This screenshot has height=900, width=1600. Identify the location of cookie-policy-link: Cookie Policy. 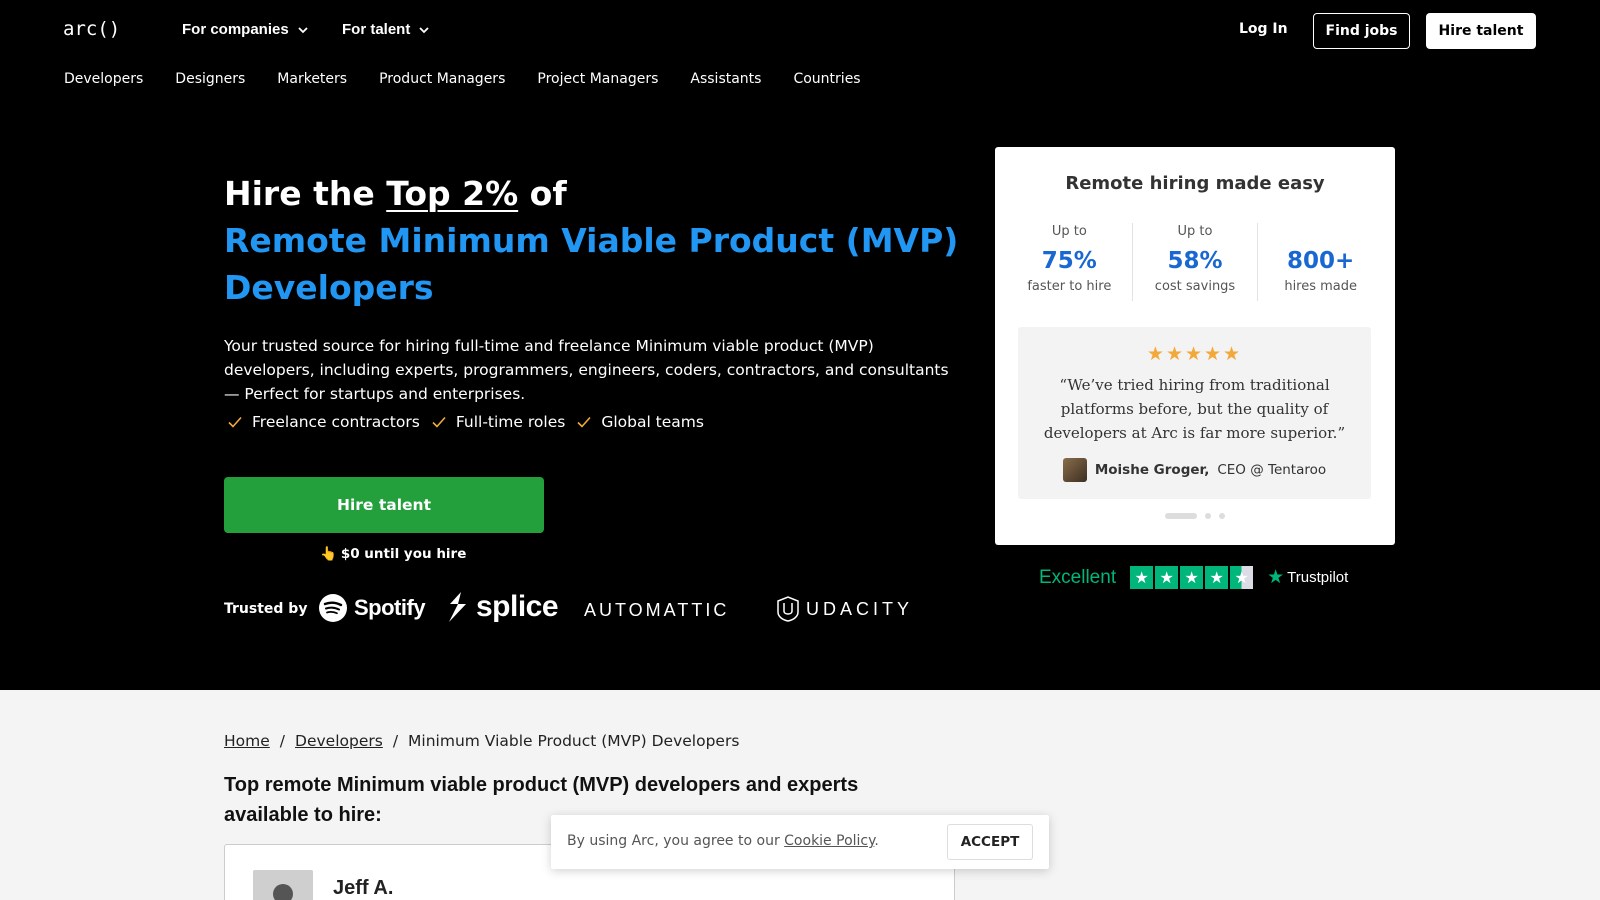
(829, 841).